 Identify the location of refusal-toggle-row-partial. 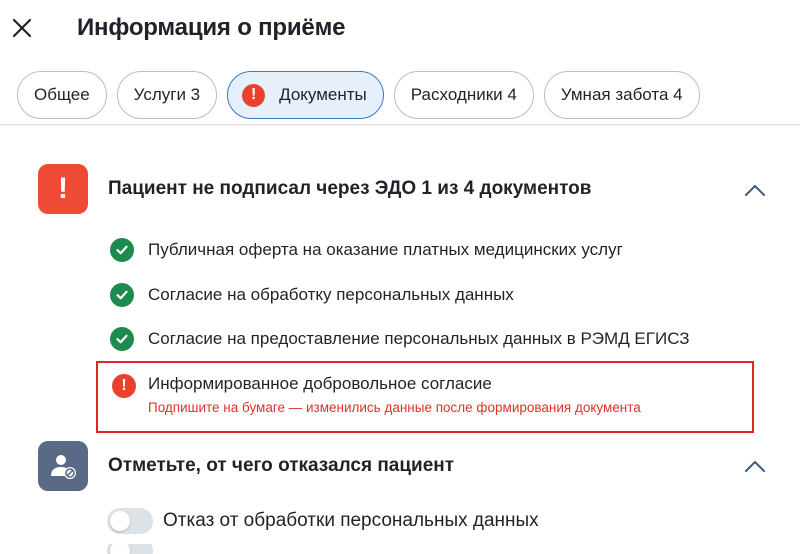
(130, 549).